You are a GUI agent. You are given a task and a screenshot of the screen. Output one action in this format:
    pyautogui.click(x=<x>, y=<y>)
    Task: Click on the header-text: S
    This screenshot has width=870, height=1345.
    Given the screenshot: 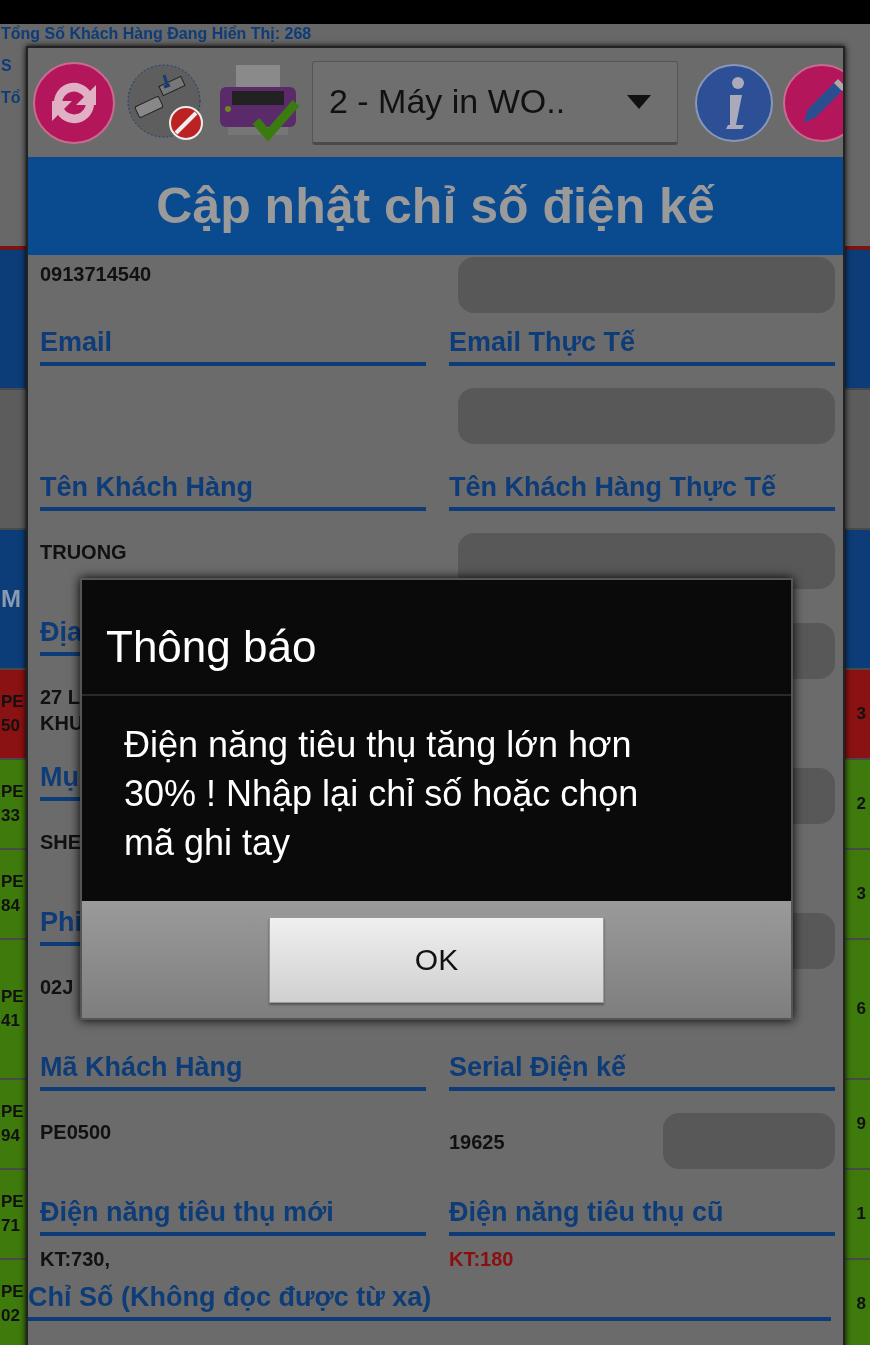 What is the action you would take?
    pyautogui.click(x=6, y=66)
    